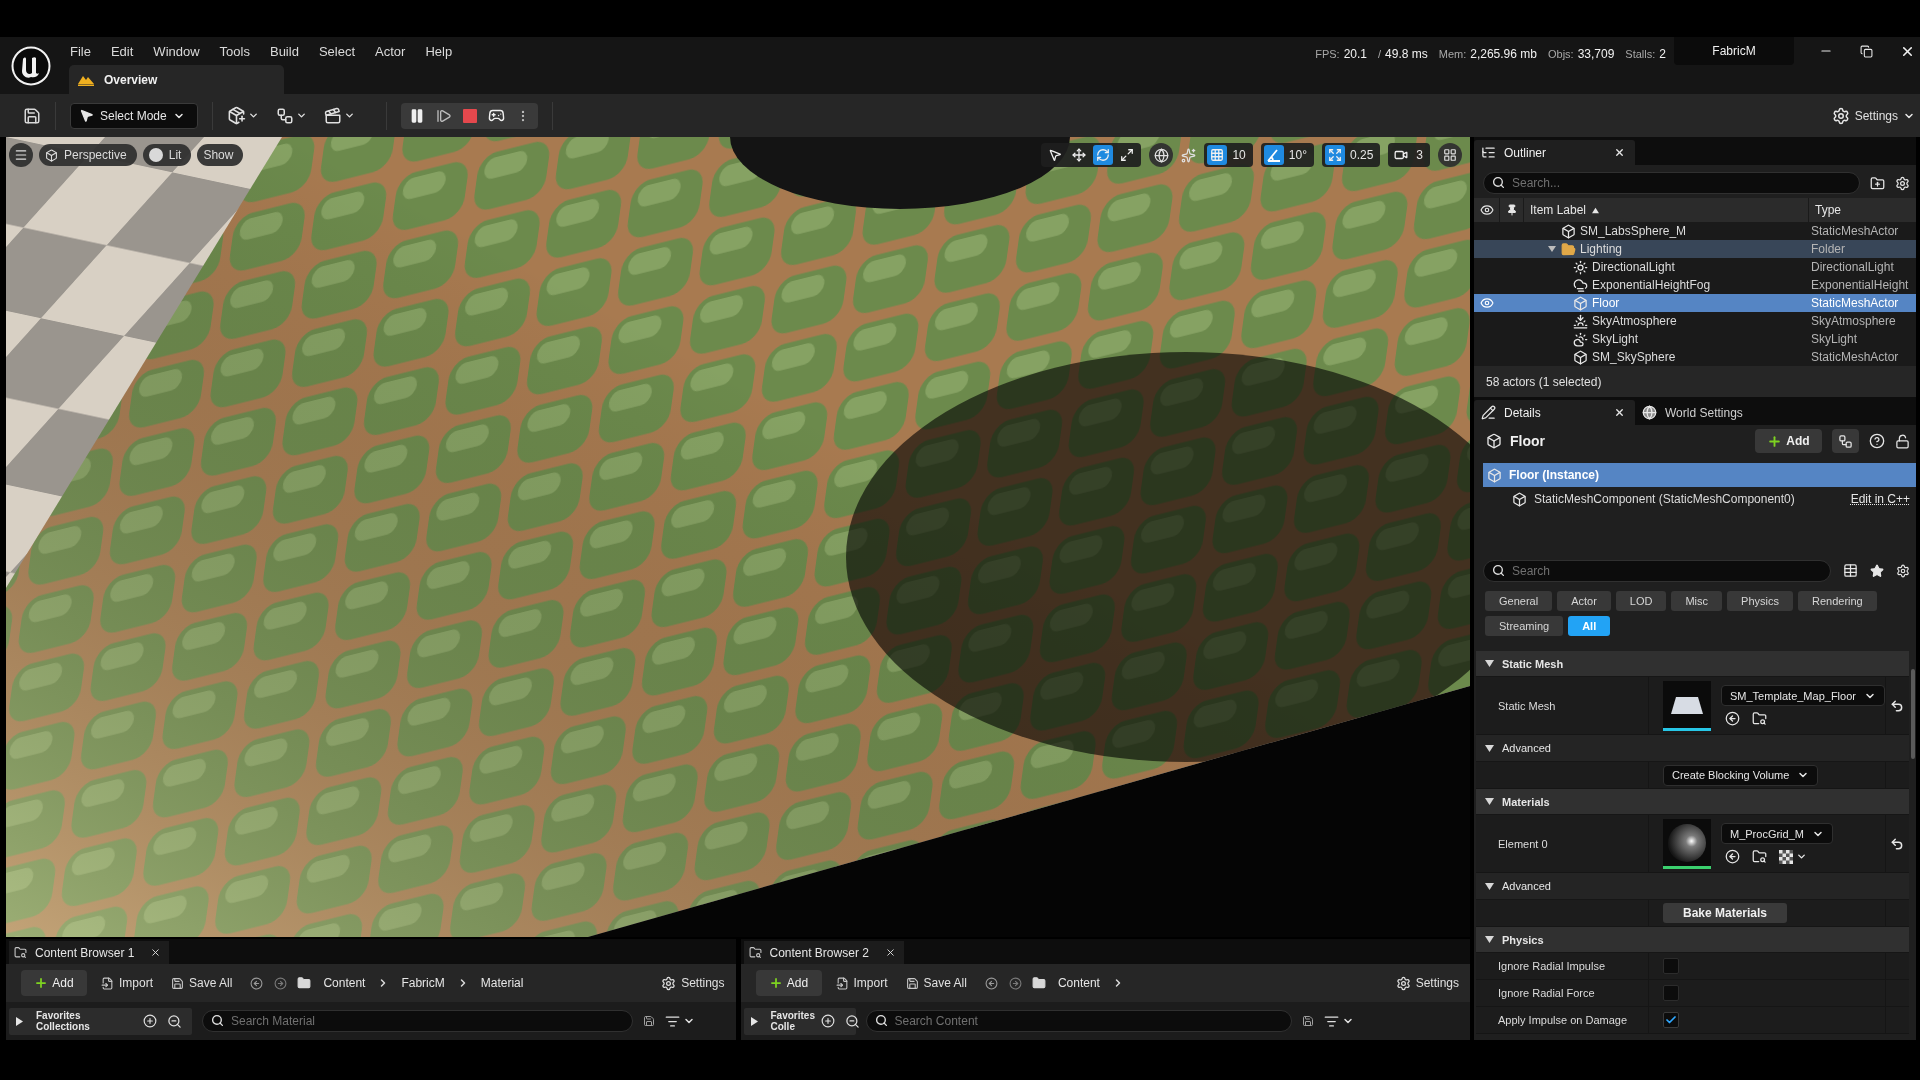  Describe the element at coordinates (444, 115) in the screenshot. I see `step-forward-icon` at that location.